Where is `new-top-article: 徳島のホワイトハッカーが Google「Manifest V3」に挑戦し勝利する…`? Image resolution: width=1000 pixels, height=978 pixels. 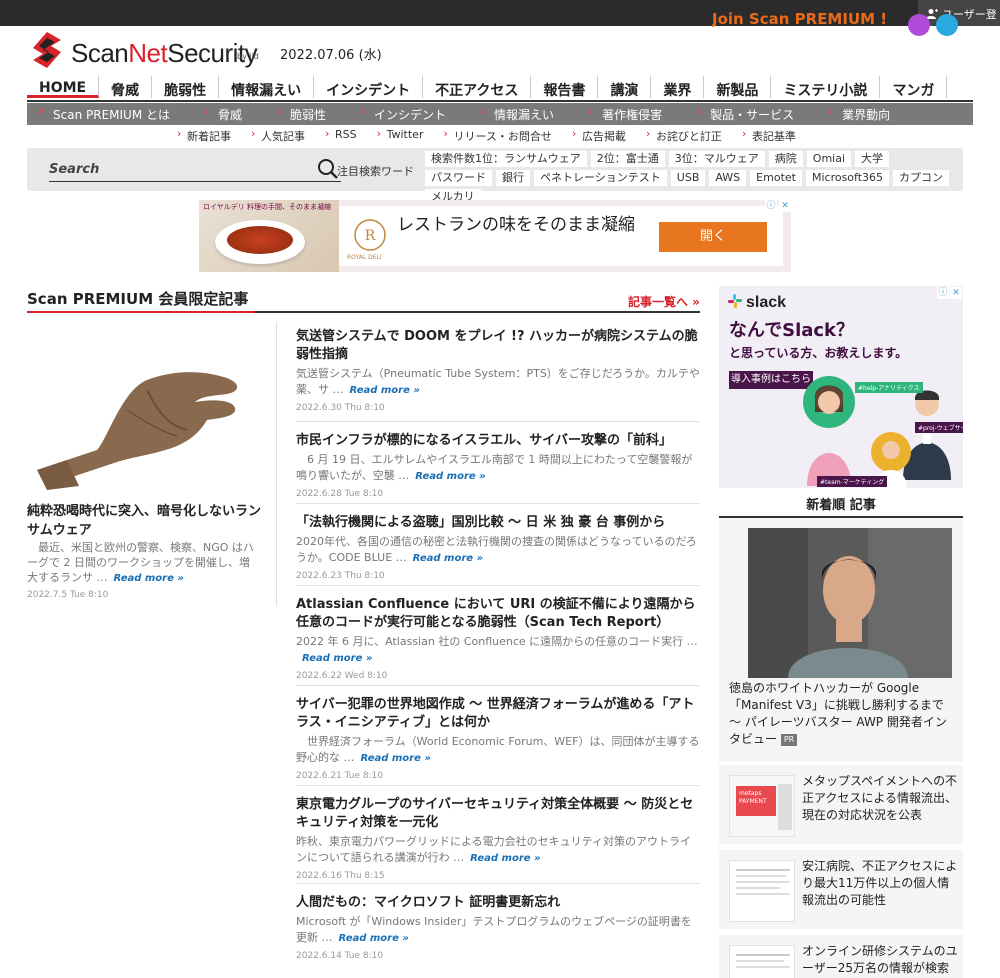 new-top-article: 徳島のホワイトハッカーが Google「Manifest V3」に挑戦し勝利する… is located at coordinates (841, 640).